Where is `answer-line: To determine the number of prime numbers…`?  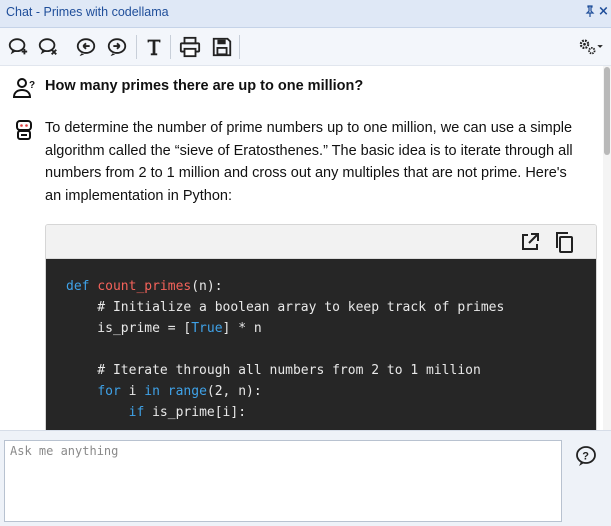
answer-line: To determine the number of prime numbers… is located at coordinates (309, 128).